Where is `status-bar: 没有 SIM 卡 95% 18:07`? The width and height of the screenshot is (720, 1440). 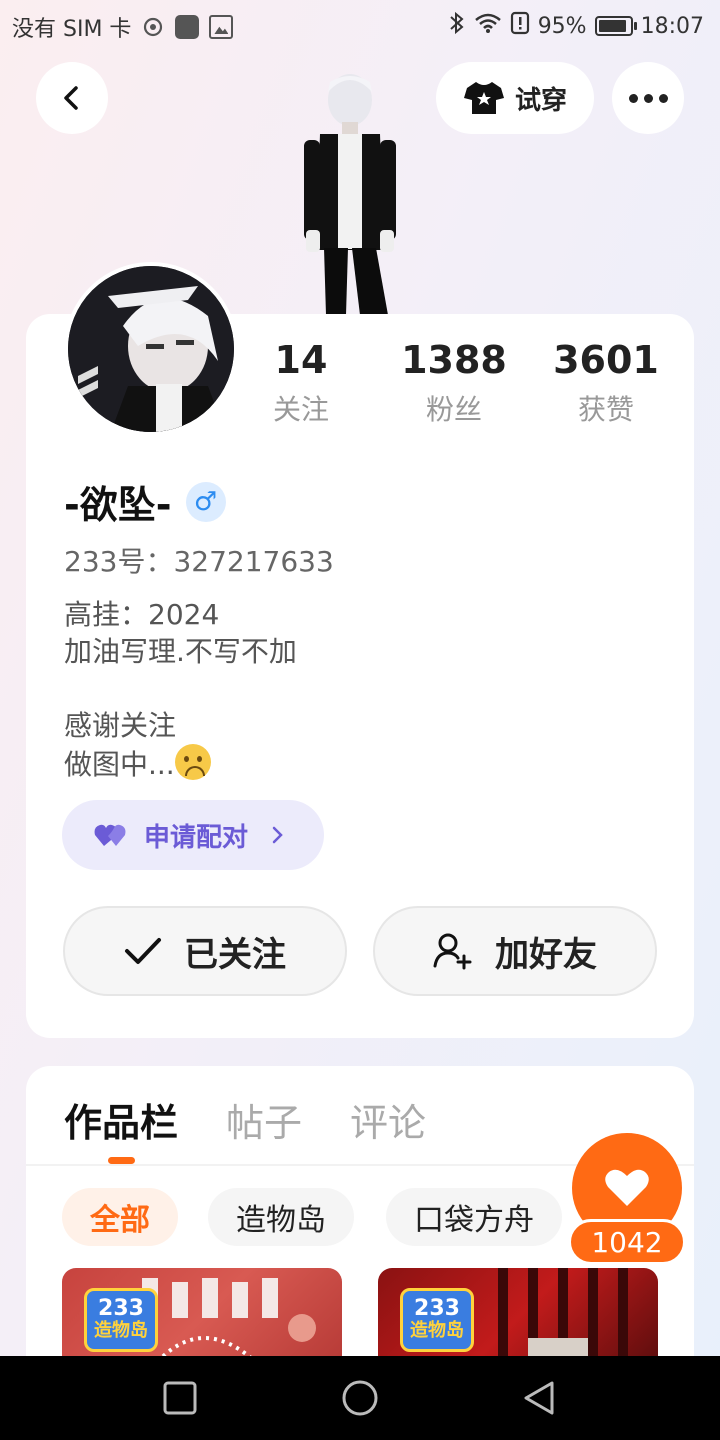 status-bar: 没有 SIM 卡 95% 18:07 is located at coordinates (360, 25).